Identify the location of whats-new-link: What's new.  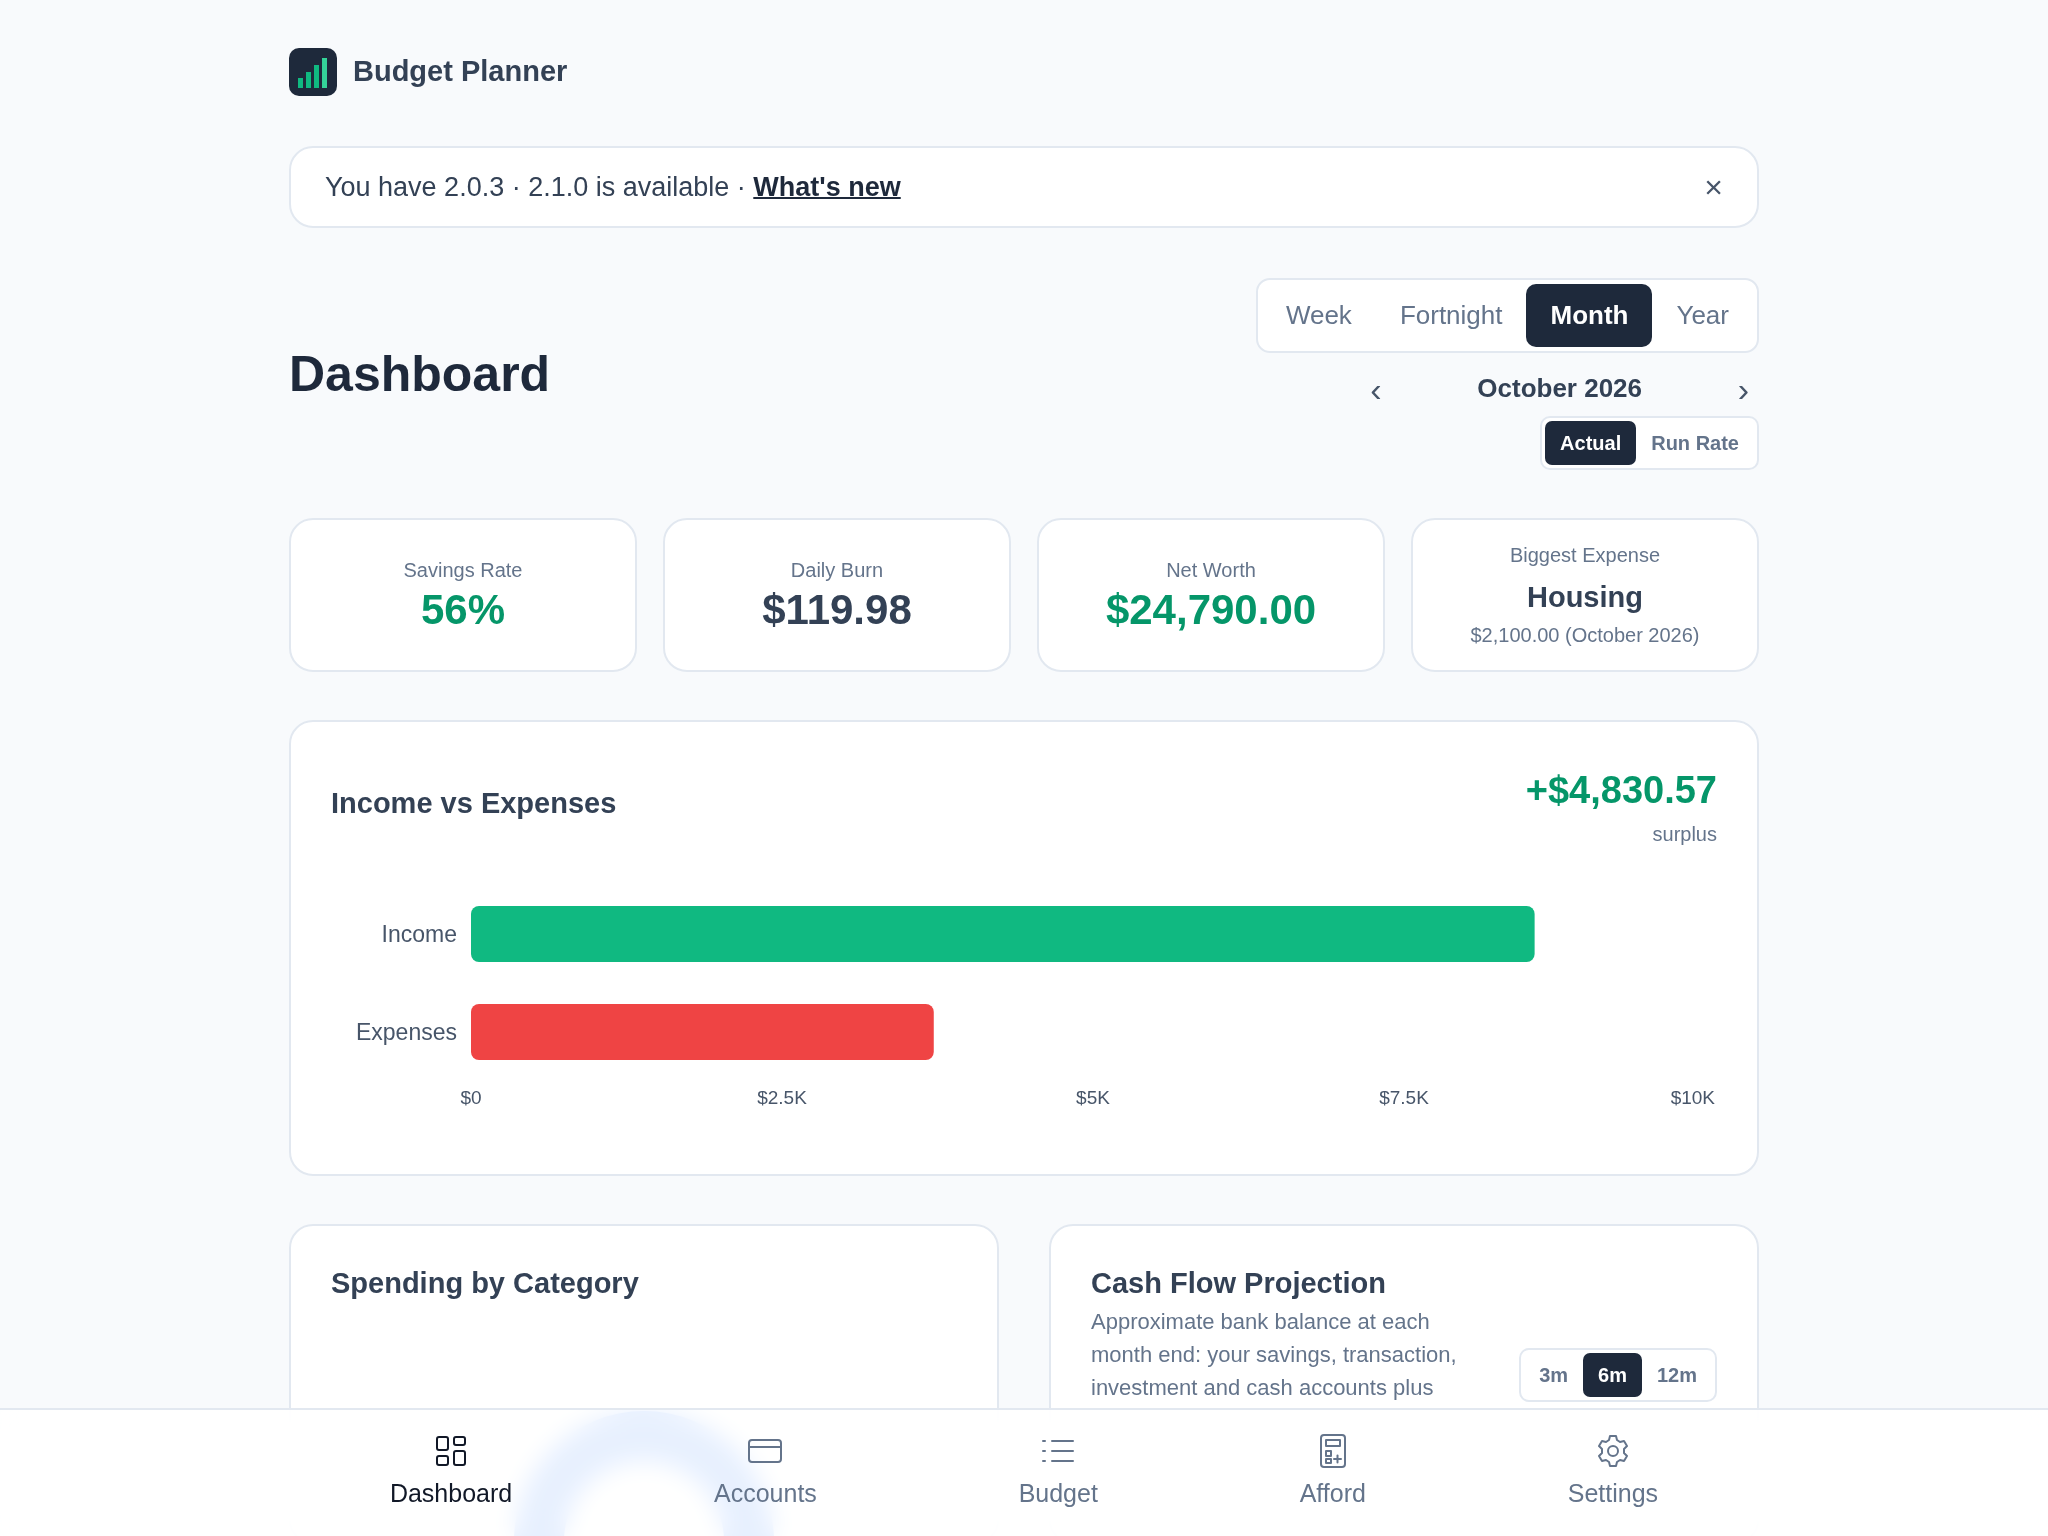
(827, 186).